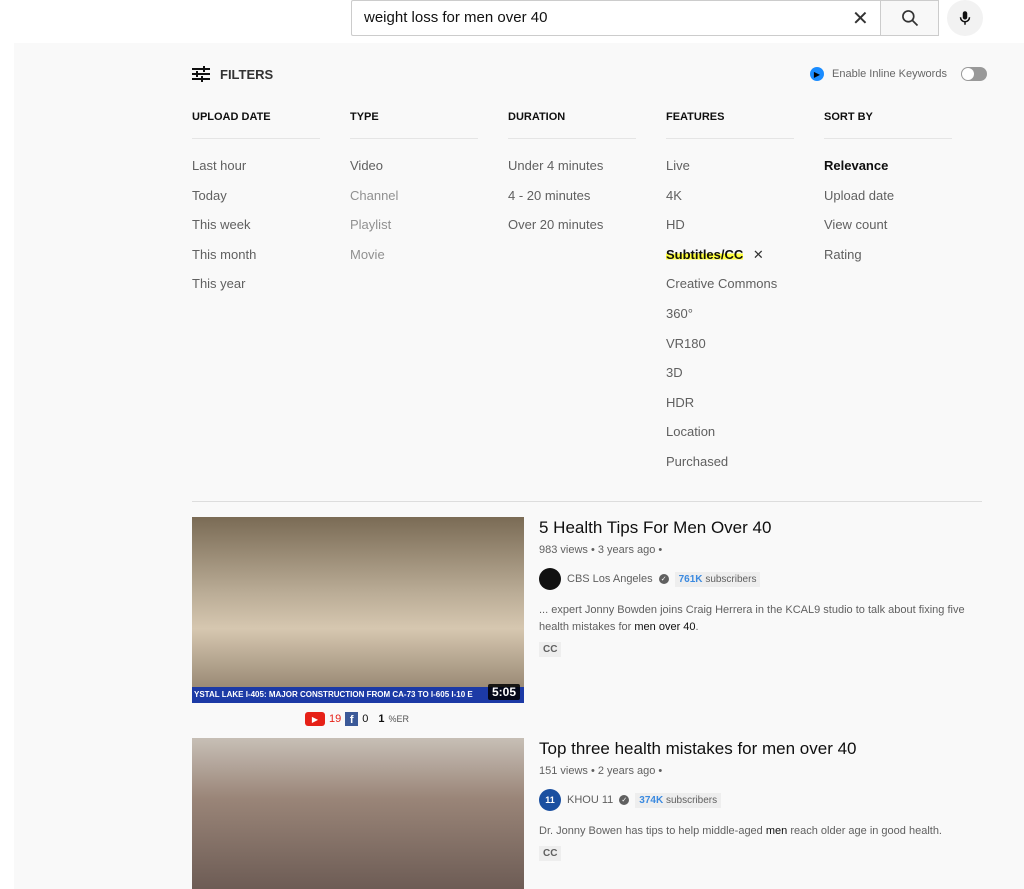 The height and width of the screenshot is (889, 1024). I want to click on video-stats: ▶ 19 f0 1 %ER, so click(357, 719).